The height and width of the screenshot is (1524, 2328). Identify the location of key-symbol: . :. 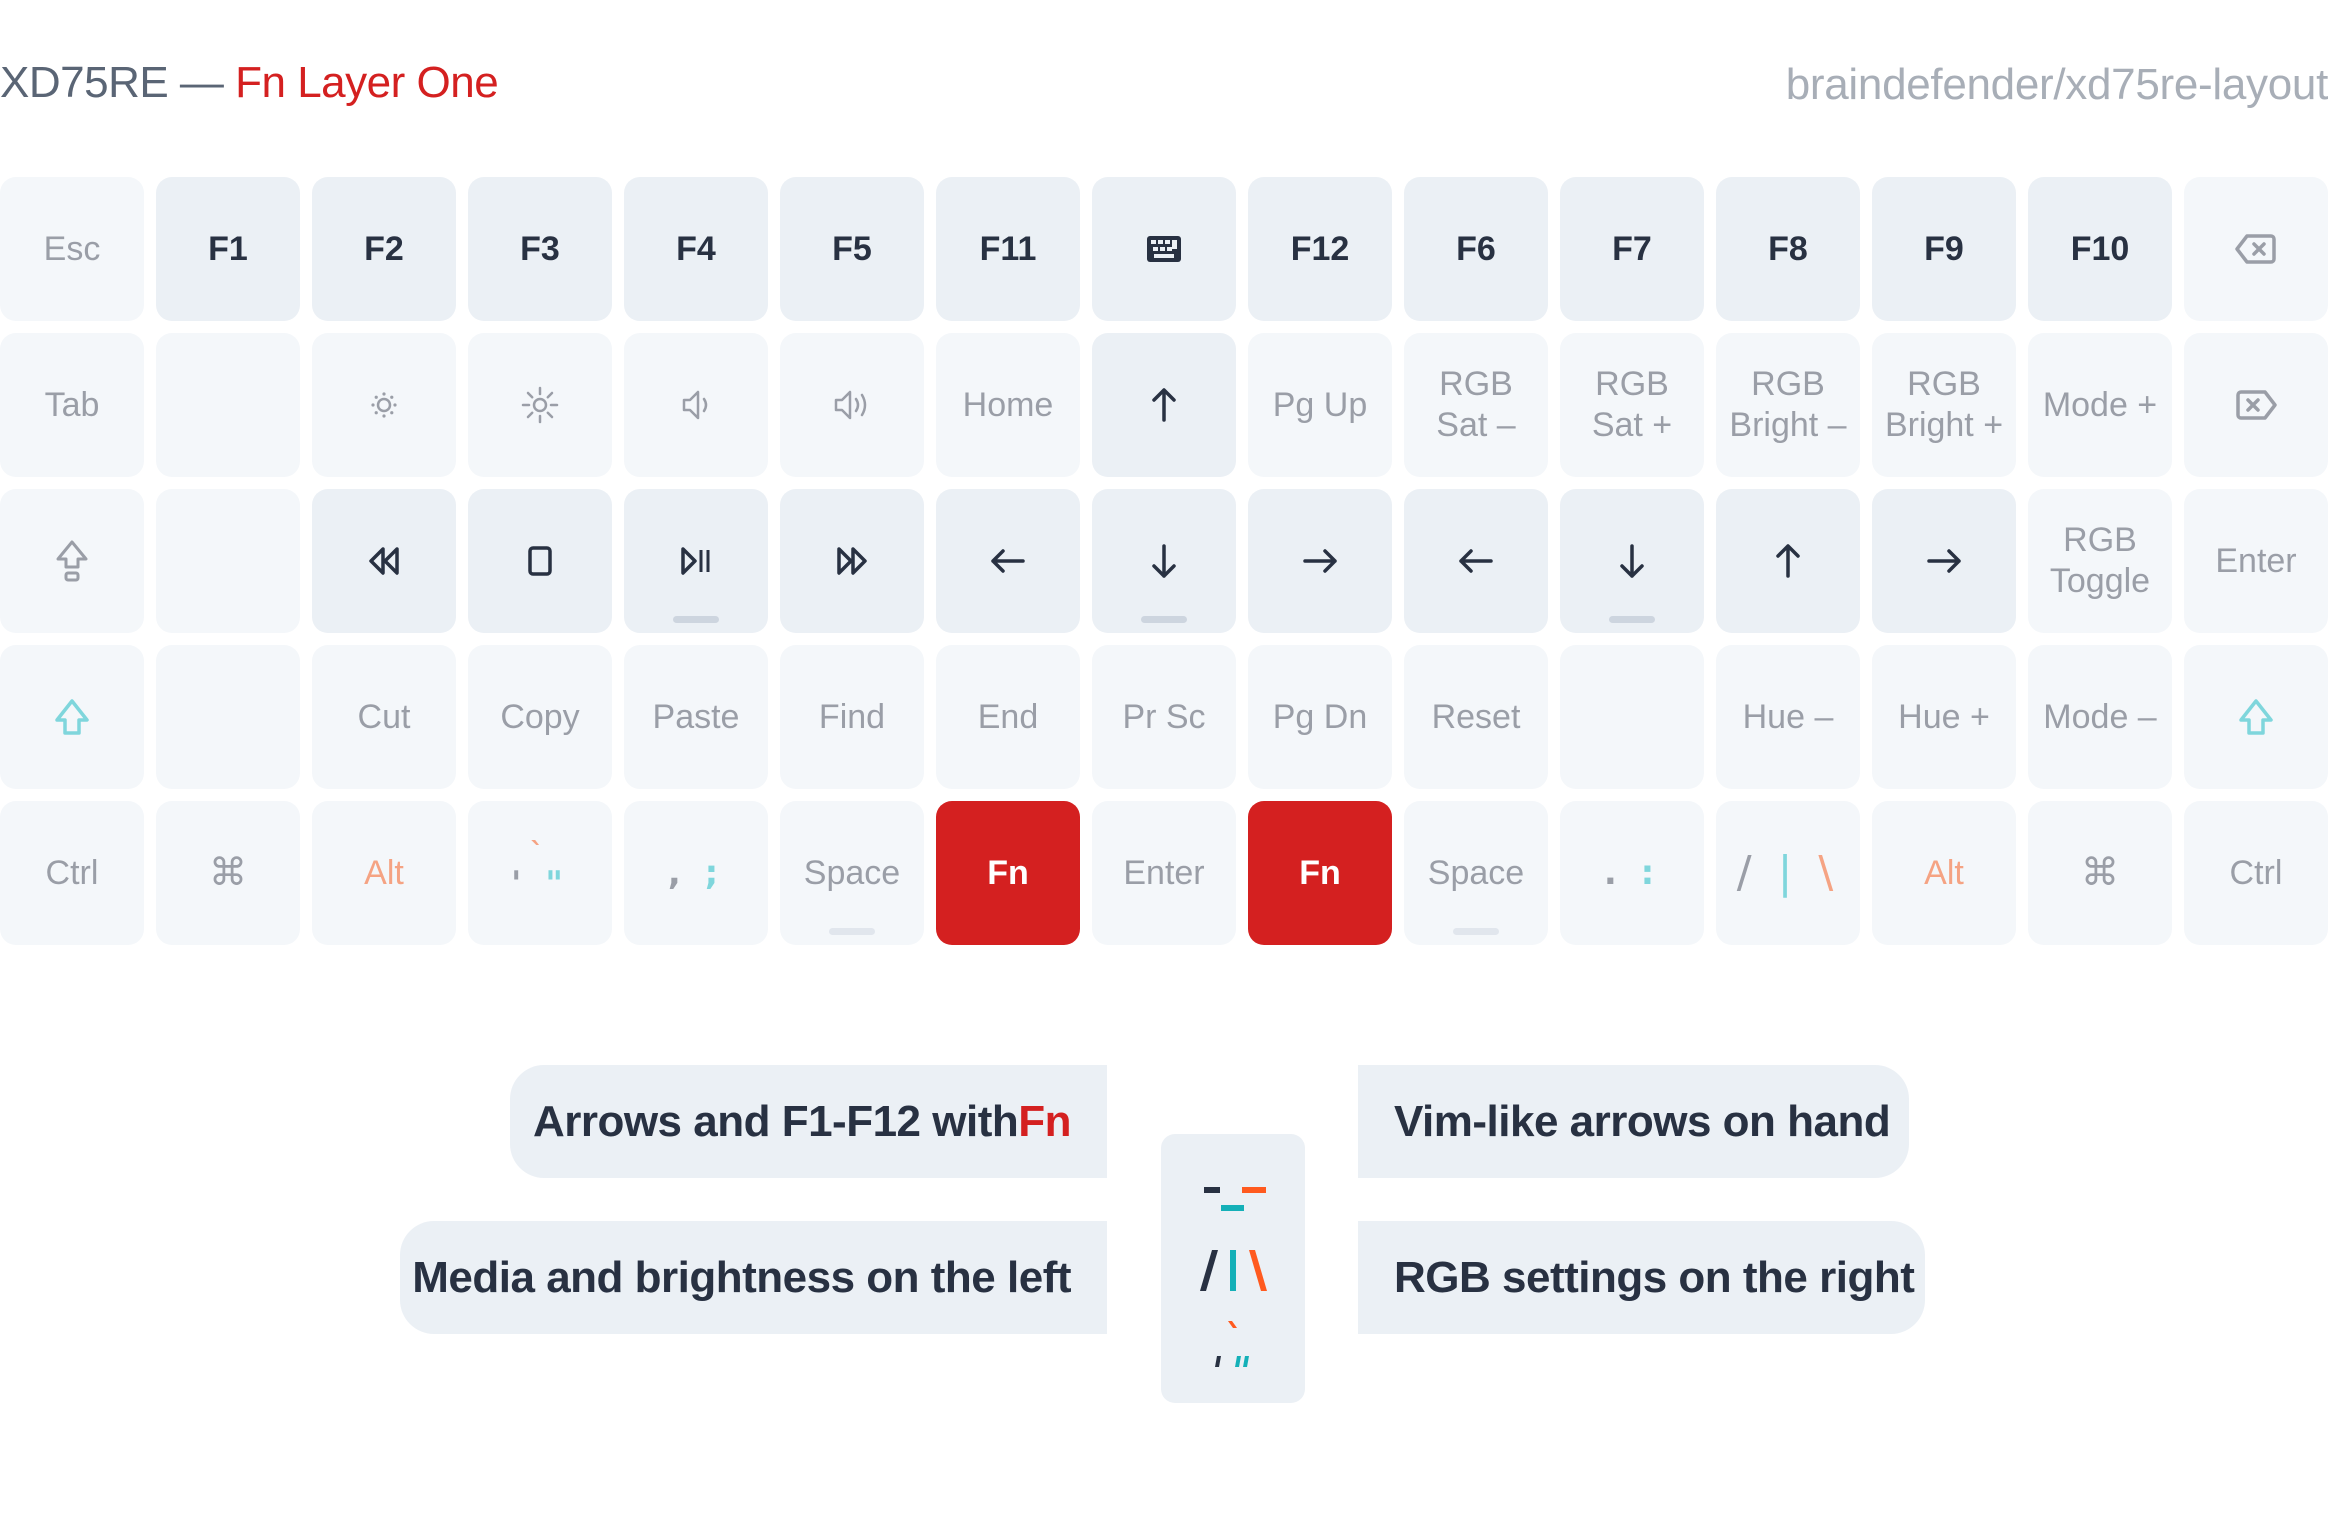
(1632, 873).